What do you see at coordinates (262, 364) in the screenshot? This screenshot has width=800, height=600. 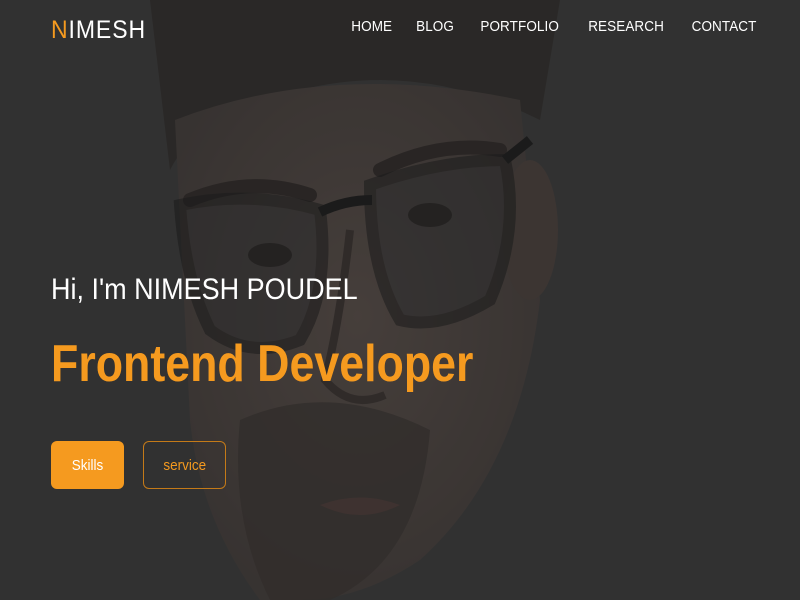 I see `hero-role-title: Frontend Developer` at bounding box center [262, 364].